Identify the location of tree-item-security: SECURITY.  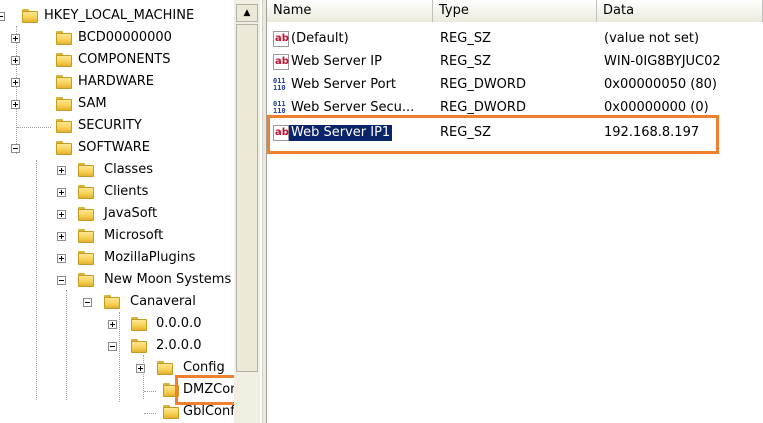
(117, 127).